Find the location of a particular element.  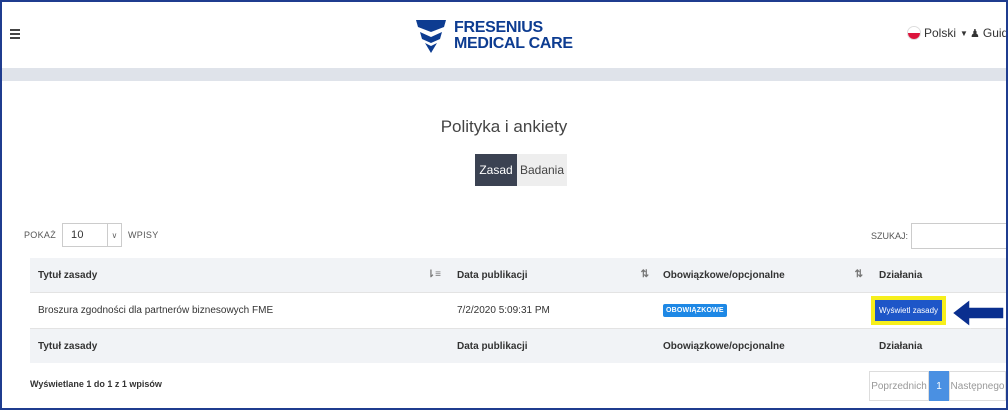

footer-status-cell: Obowiązkowe/opcjonalne is located at coordinates (724, 346).